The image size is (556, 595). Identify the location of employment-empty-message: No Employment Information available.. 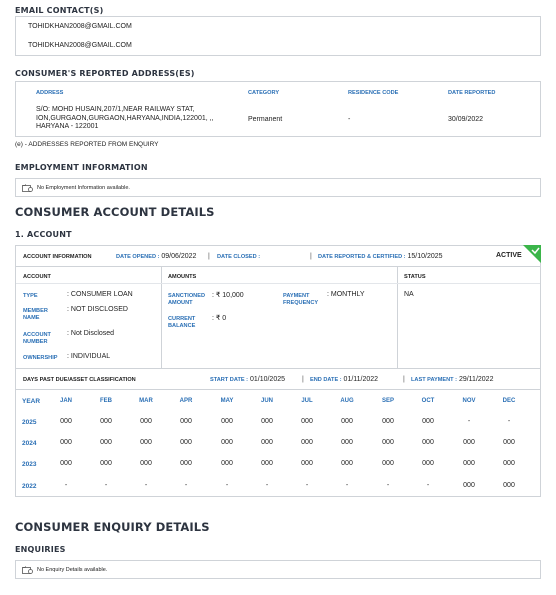
(83, 188).